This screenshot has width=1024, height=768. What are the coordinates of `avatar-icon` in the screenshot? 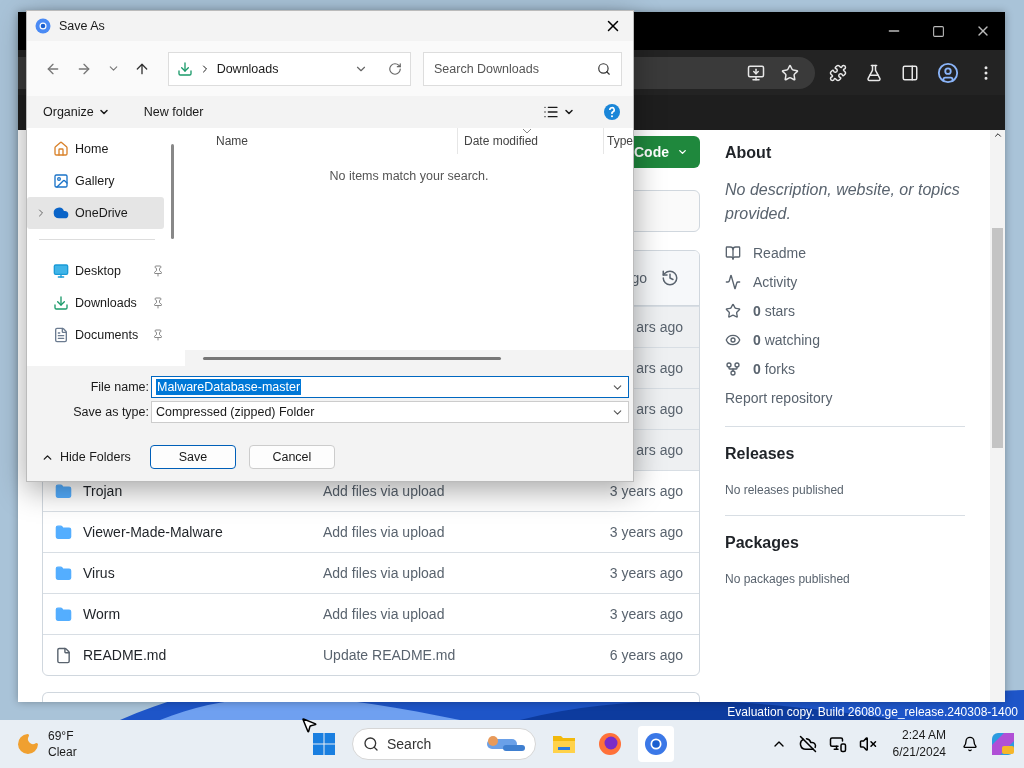 It's located at (948, 72).